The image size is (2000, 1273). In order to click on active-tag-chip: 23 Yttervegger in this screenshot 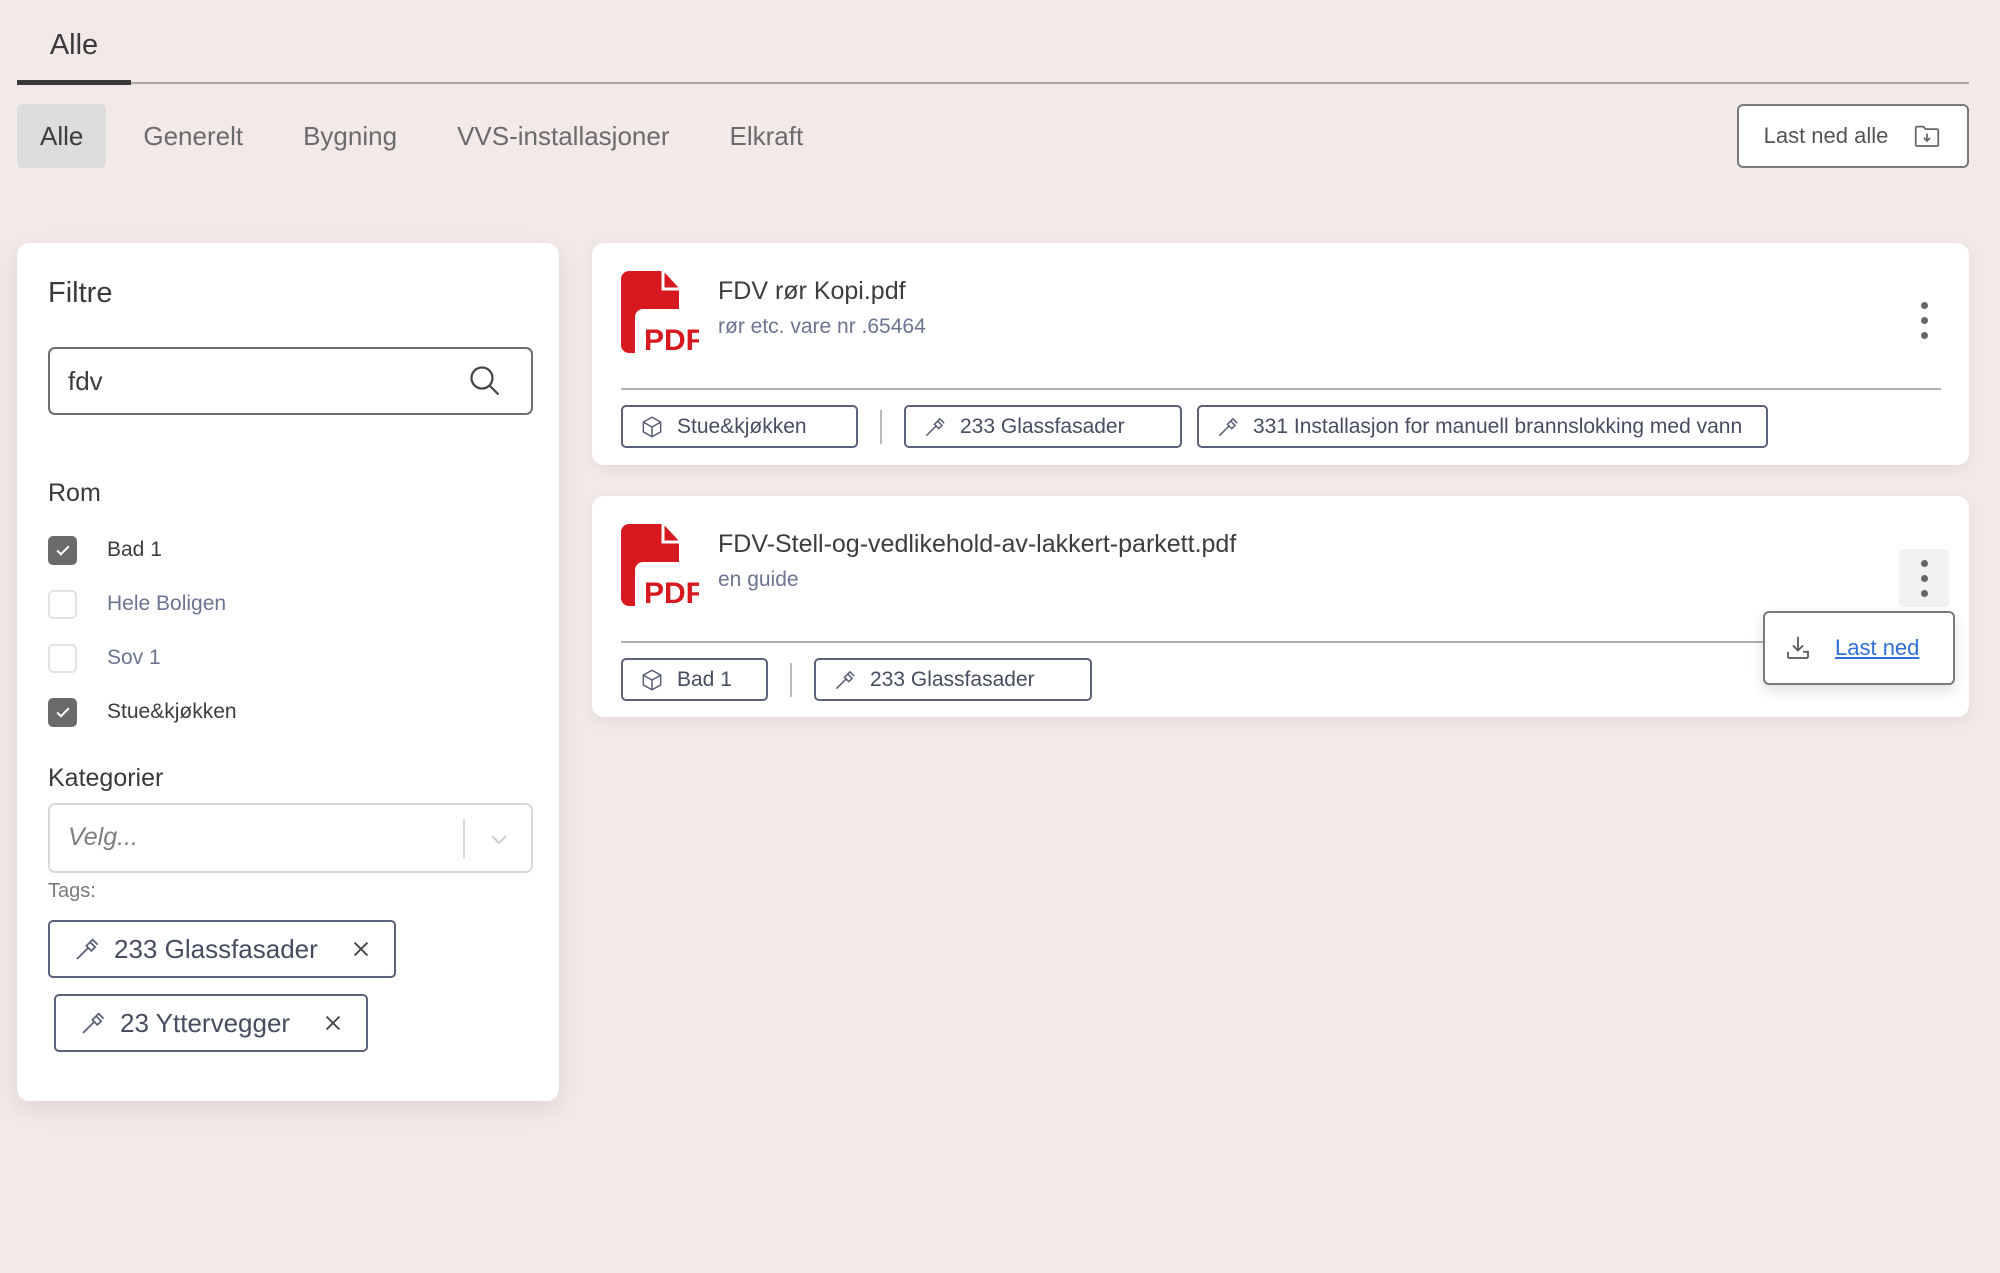, I will do `click(211, 1023)`.